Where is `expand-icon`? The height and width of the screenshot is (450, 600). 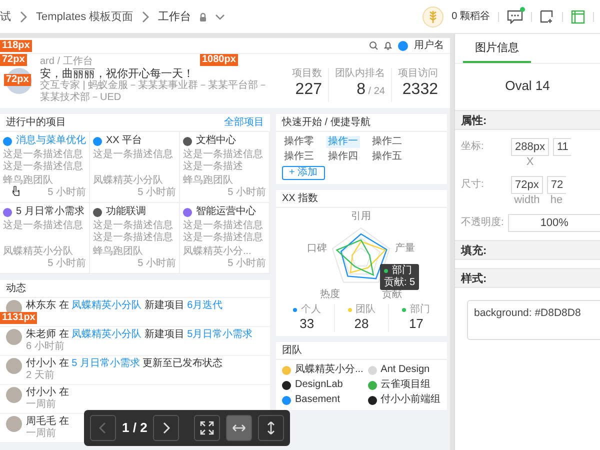 expand-icon is located at coordinates (207, 428).